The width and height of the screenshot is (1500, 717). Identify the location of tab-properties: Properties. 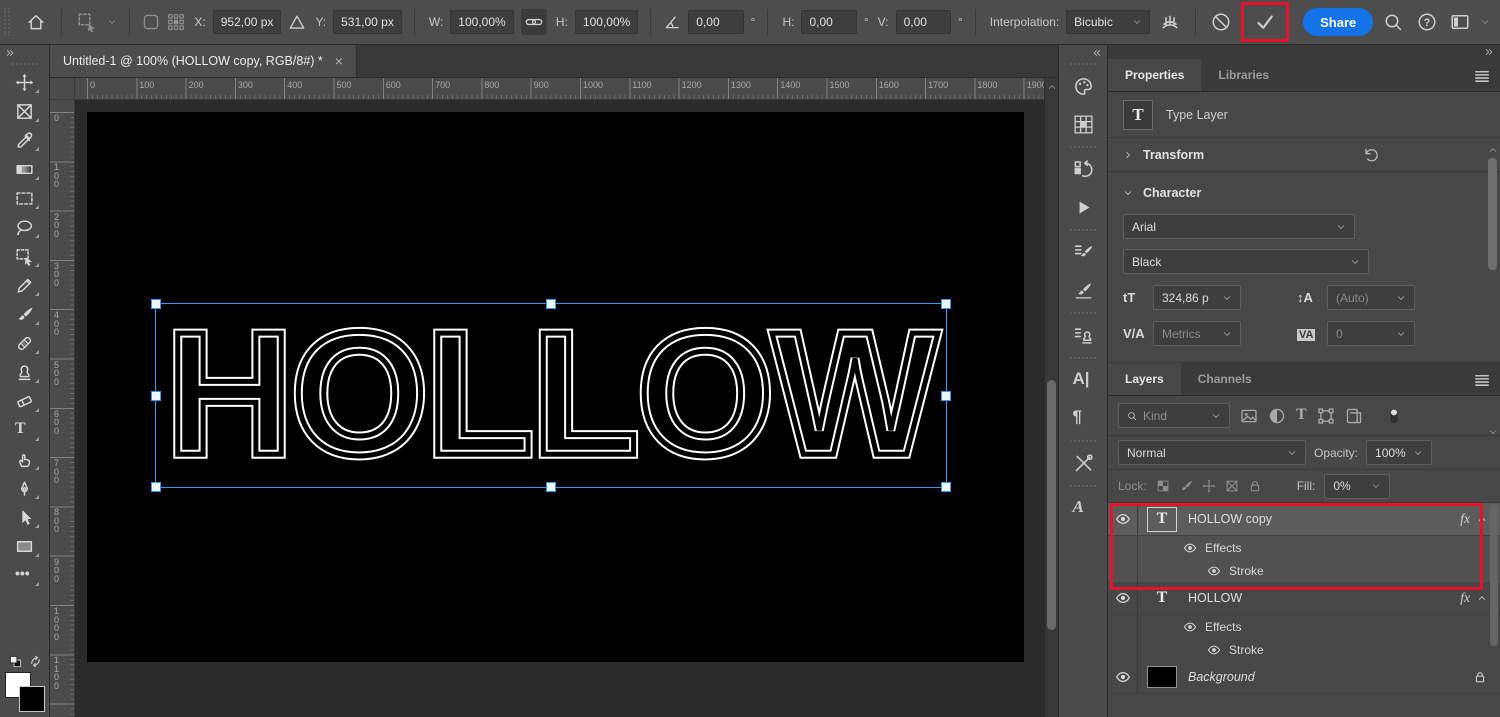
(1155, 75).